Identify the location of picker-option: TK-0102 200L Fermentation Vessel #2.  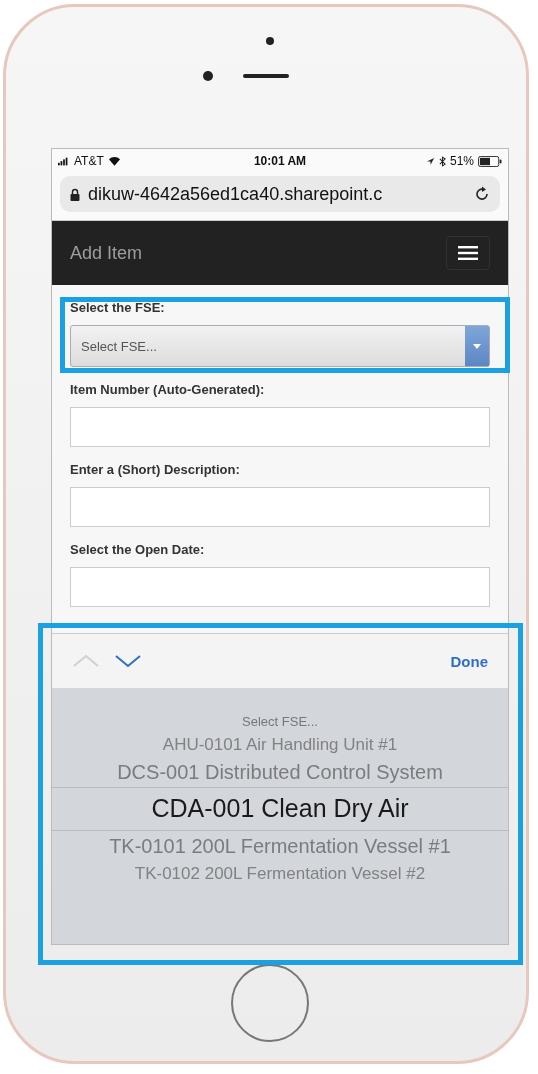
(280, 873).